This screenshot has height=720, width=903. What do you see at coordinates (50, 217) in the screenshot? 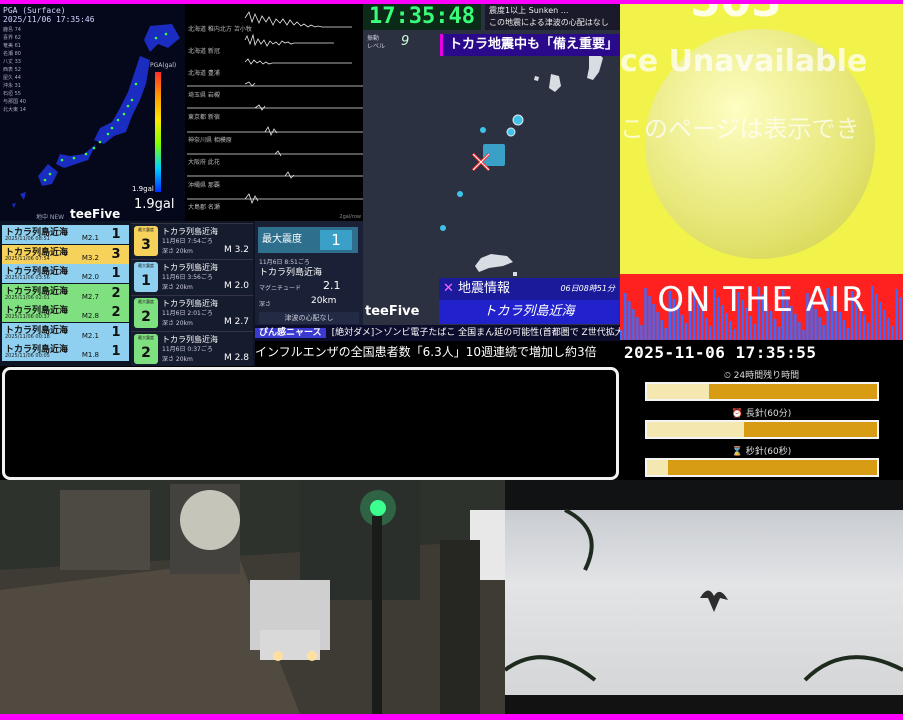
I see `map-caption: 地中 NEW` at bounding box center [50, 217].